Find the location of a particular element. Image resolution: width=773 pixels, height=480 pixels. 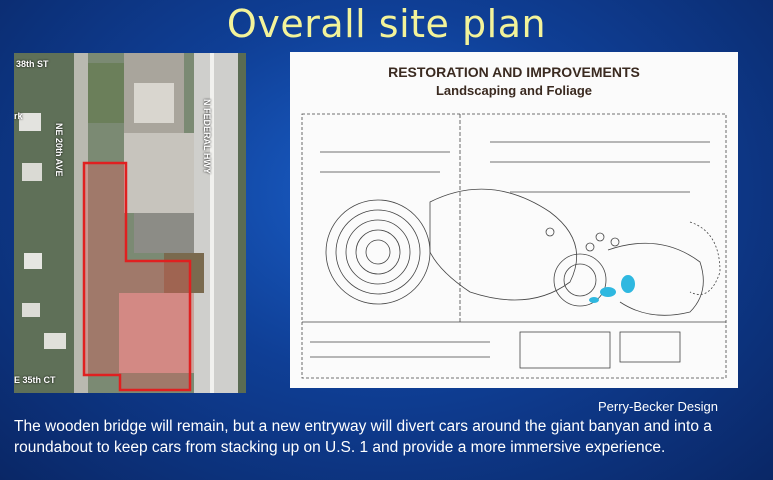

park-label: rk is located at coordinates (18, 116).